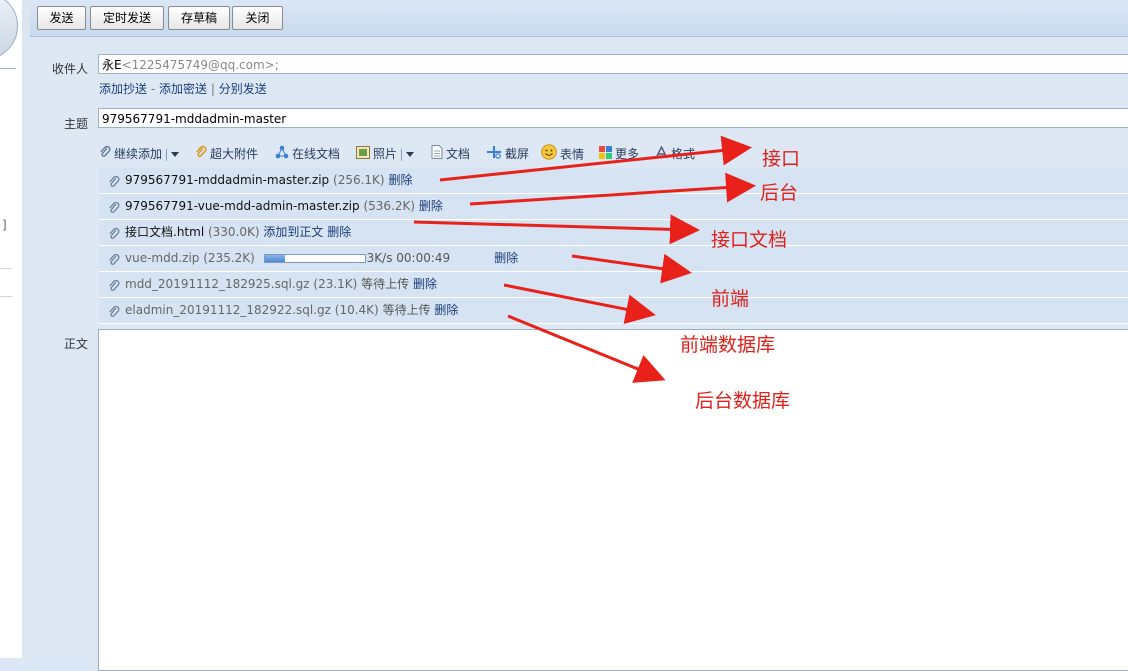 Image resolution: width=1128 pixels, height=671 pixels. I want to click on sidebar-gap, so click(26, 329).